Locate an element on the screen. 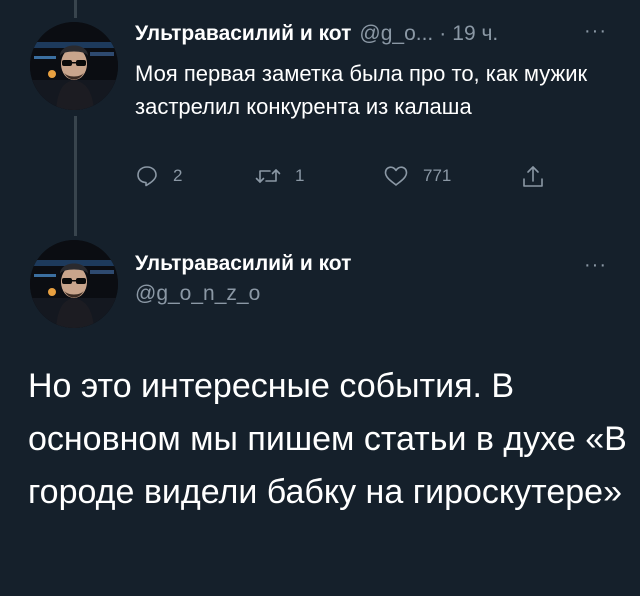  share-icon is located at coordinates (533, 176).